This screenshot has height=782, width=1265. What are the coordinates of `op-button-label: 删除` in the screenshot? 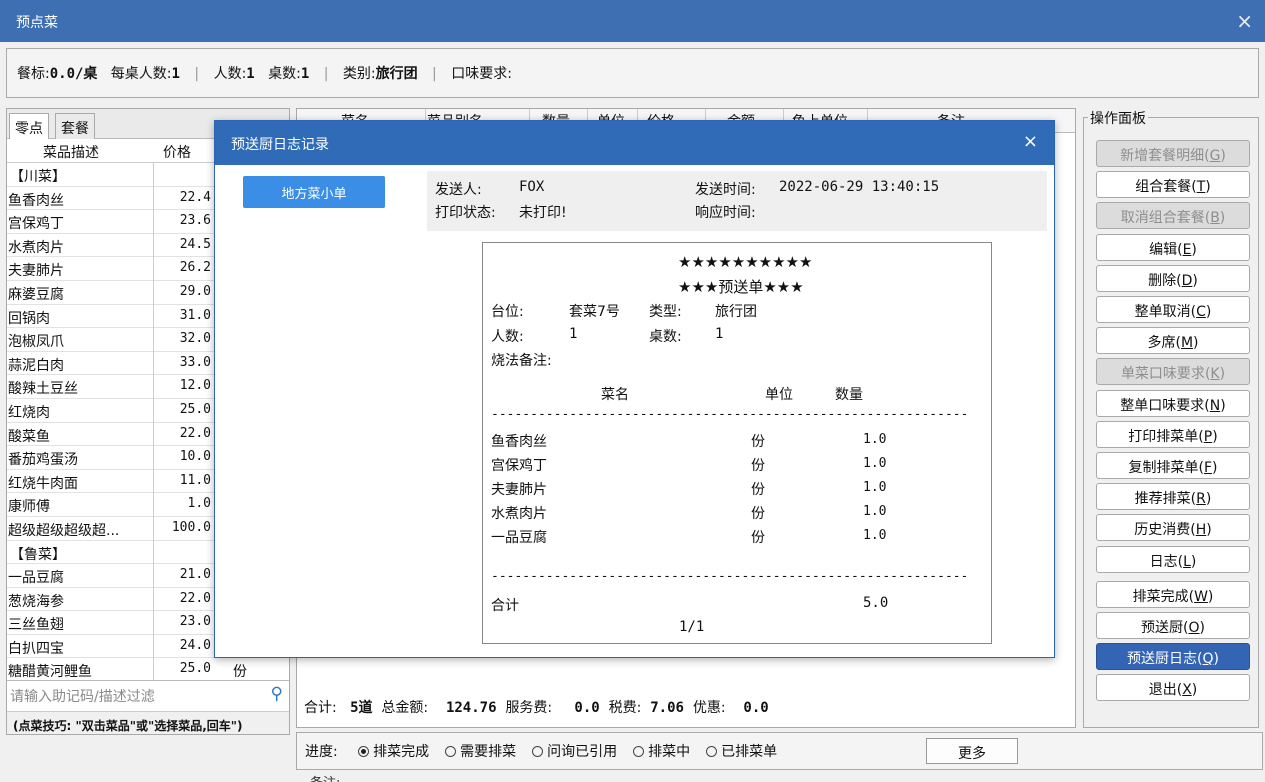 It's located at (1162, 280).